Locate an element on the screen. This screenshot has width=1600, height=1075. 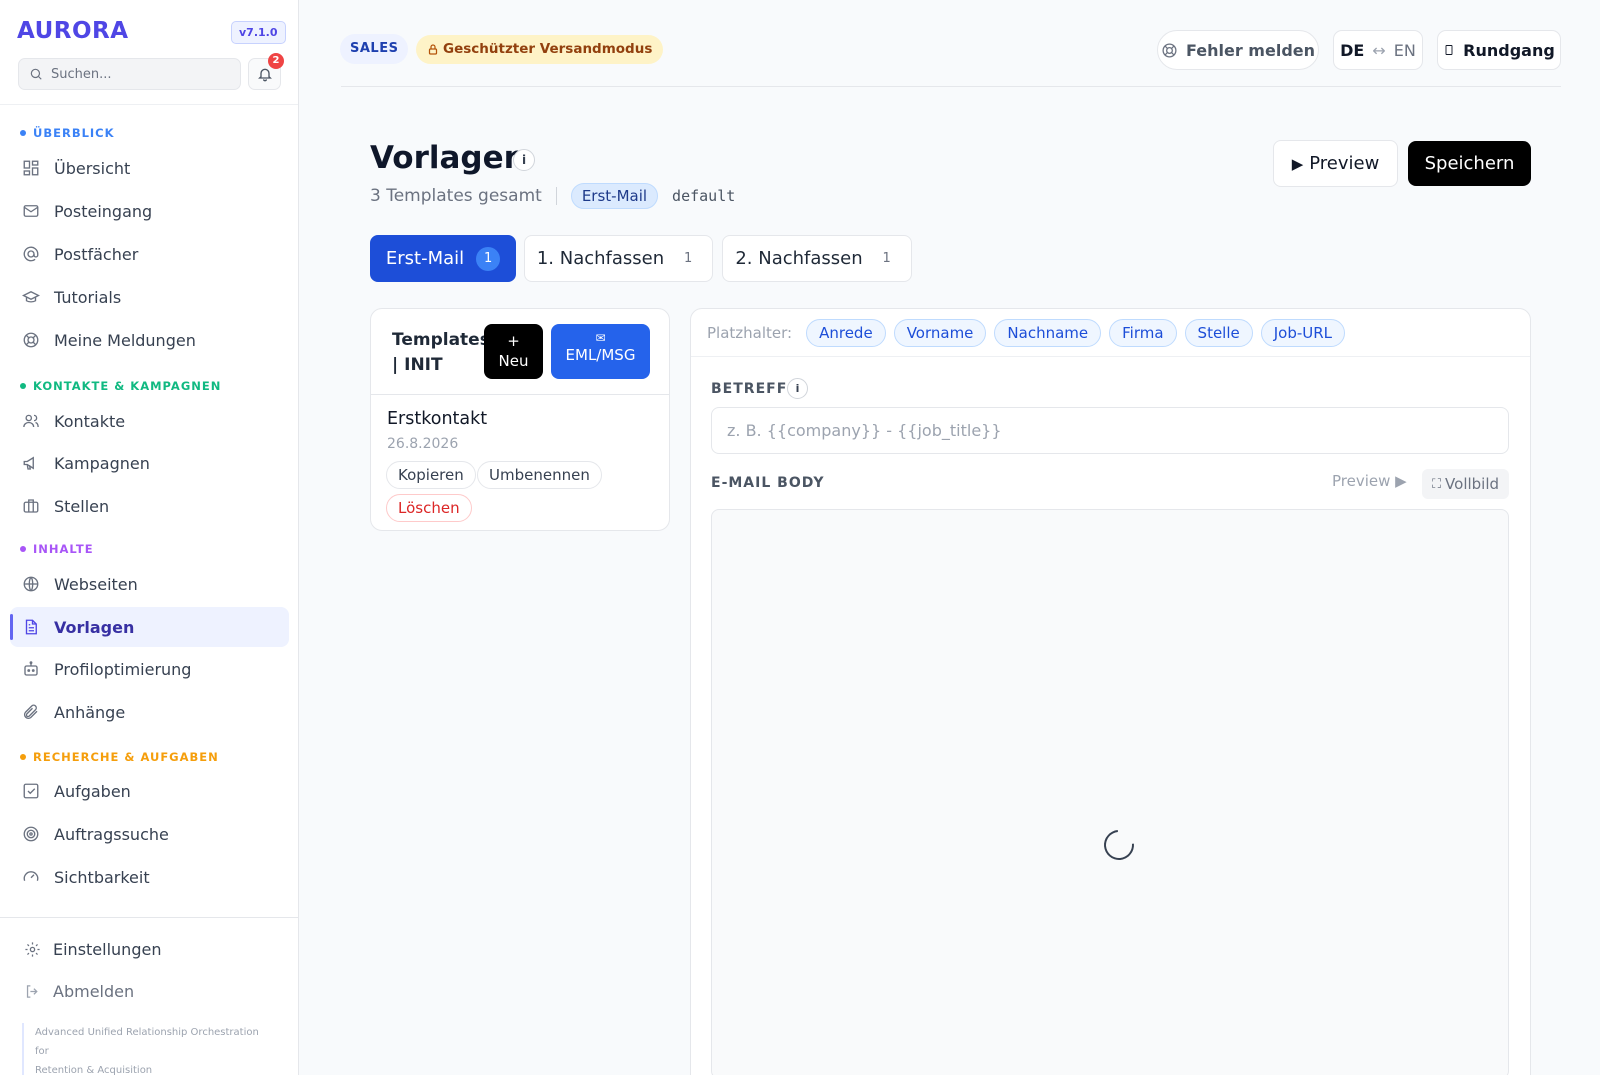
language-toggle: DE ↔ EN is located at coordinates (1378, 50).